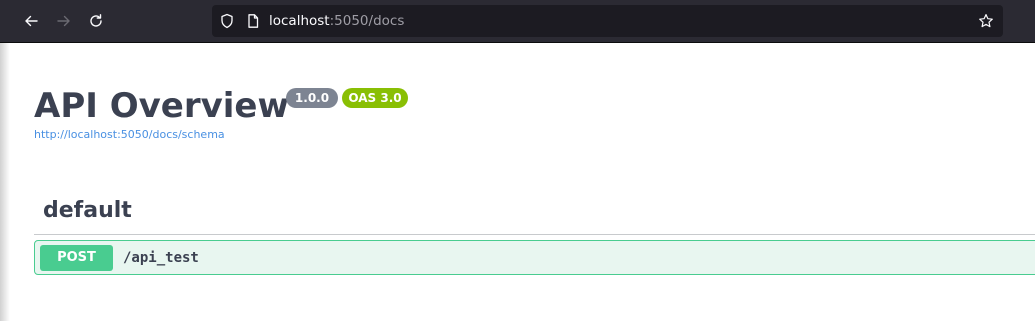 Image resolution: width=1035 pixels, height=321 pixels. I want to click on back-button, so click(31, 21).